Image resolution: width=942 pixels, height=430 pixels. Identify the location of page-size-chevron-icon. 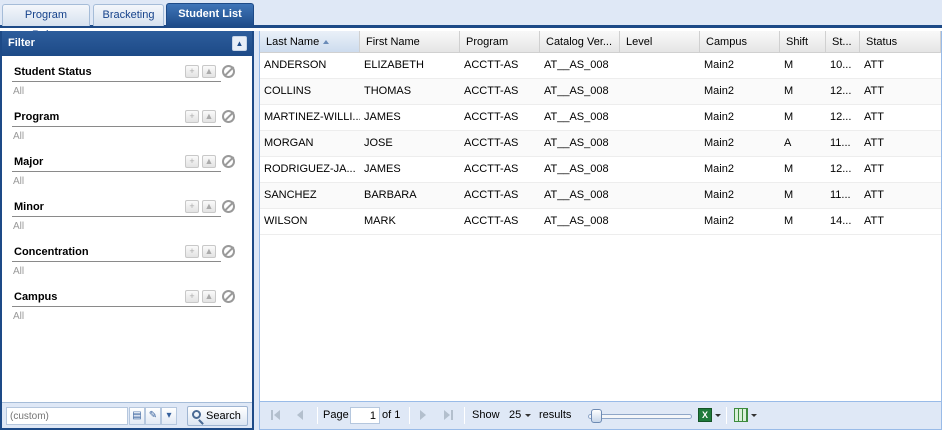
(528, 415).